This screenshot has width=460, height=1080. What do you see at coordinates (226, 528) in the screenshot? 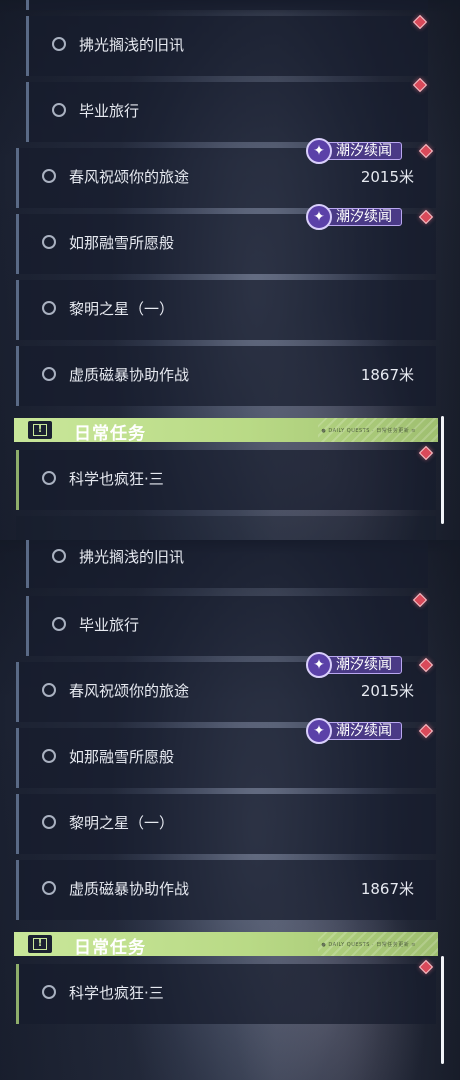
I see `quest-card-partial-bottom` at bounding box center [226, 528].